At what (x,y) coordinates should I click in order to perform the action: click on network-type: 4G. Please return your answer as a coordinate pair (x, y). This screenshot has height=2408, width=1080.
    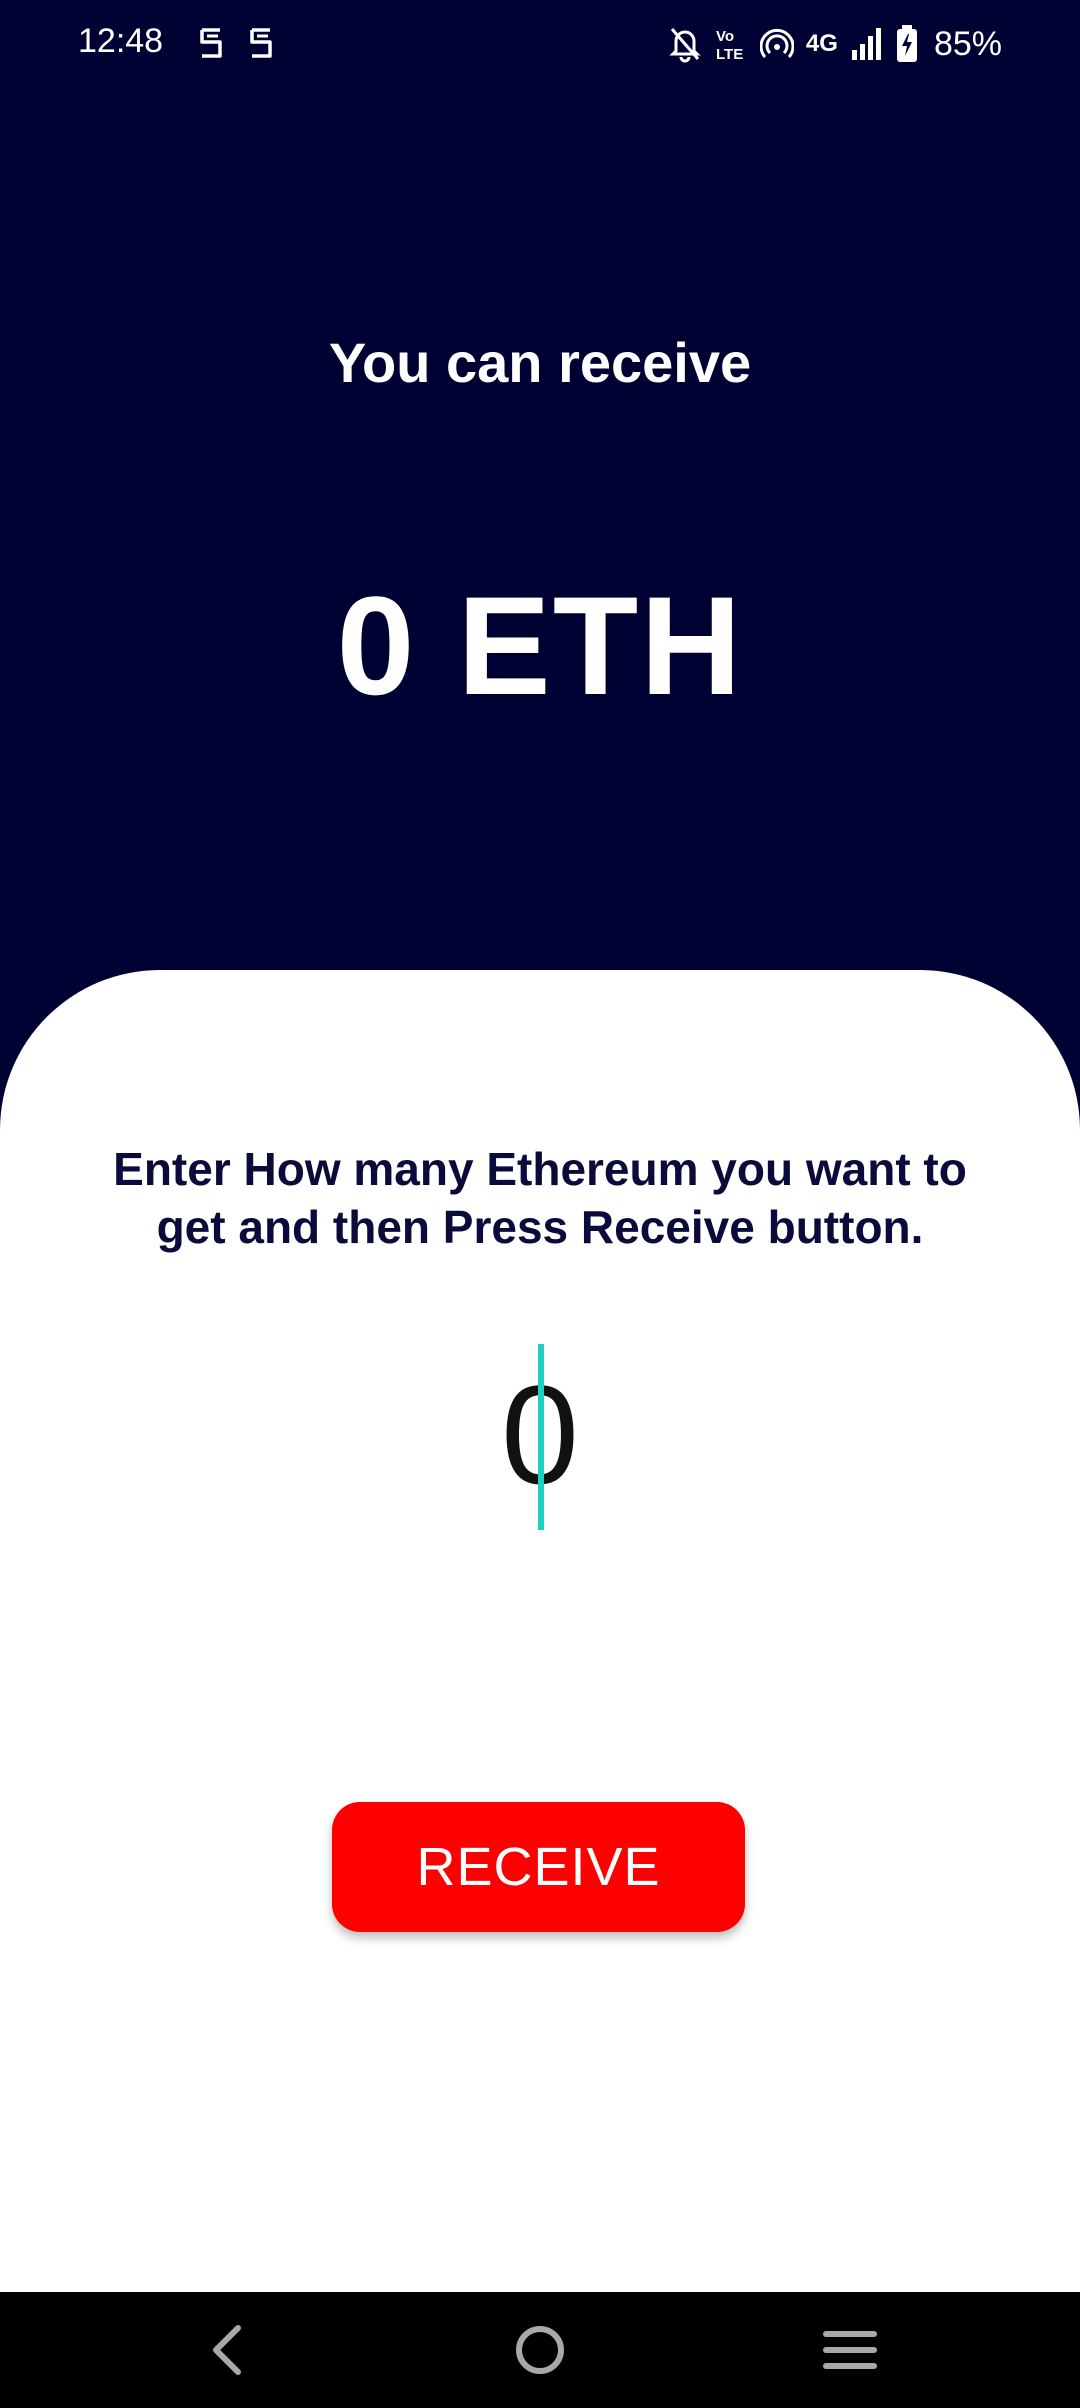
    Looking at the image, I should click on (821, 43).